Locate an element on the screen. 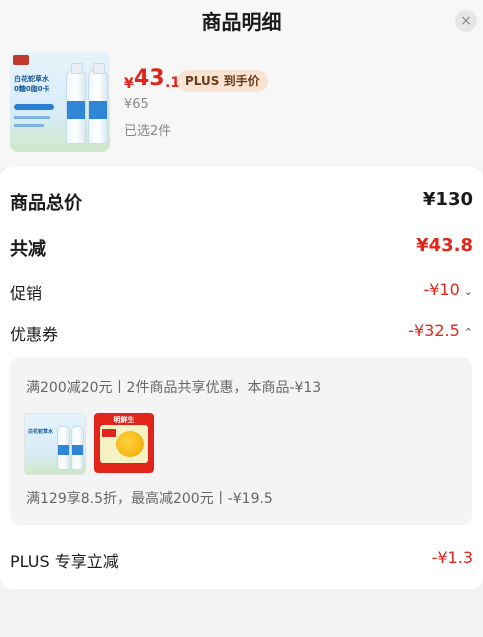  thumb-text-line1: 白花蛇草水 is located at coordinates (31, 79).